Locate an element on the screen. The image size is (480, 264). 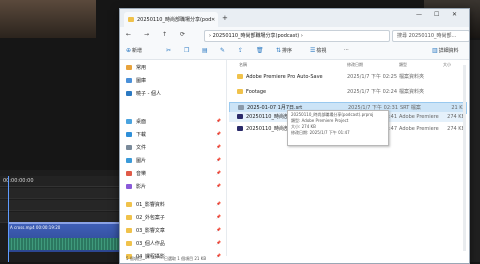
file-type: SRT 檔案 is located at coordinates (410, 108).